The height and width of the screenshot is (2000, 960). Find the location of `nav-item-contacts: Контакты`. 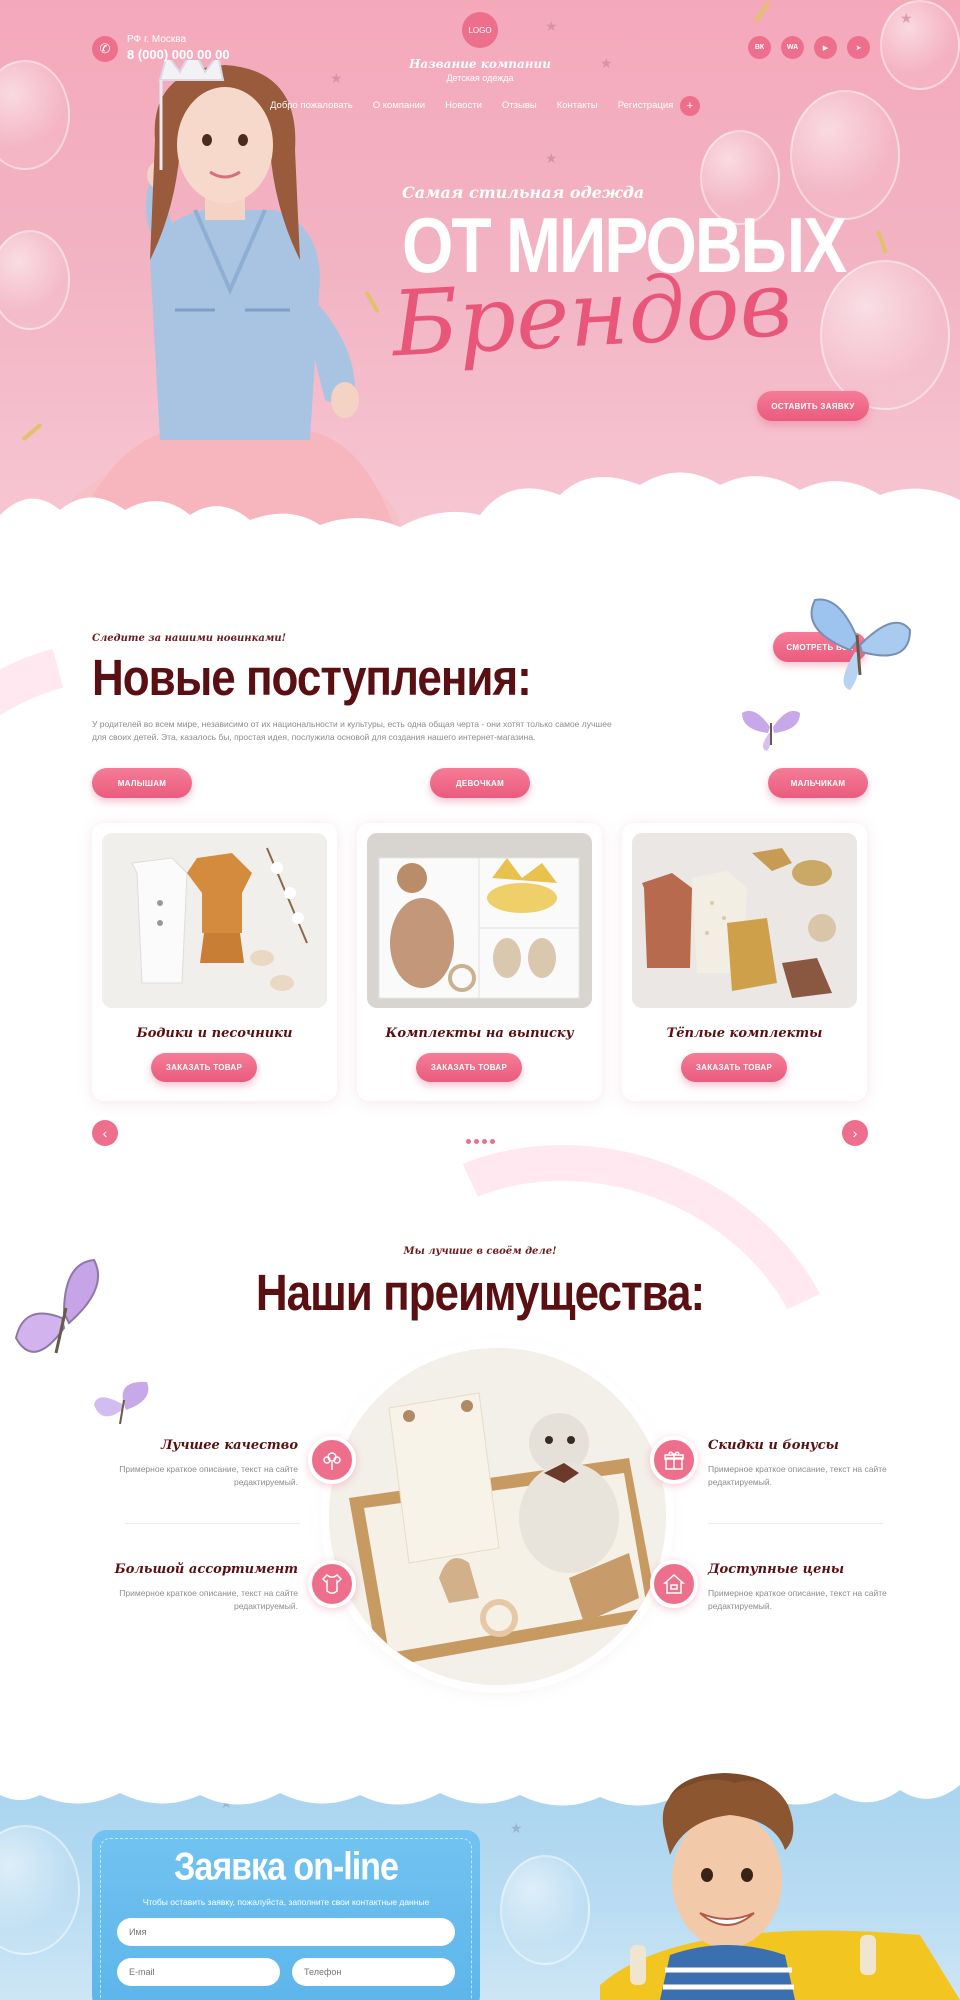

nav-item-contacts: Контакты is located at coordinates (577, 105).